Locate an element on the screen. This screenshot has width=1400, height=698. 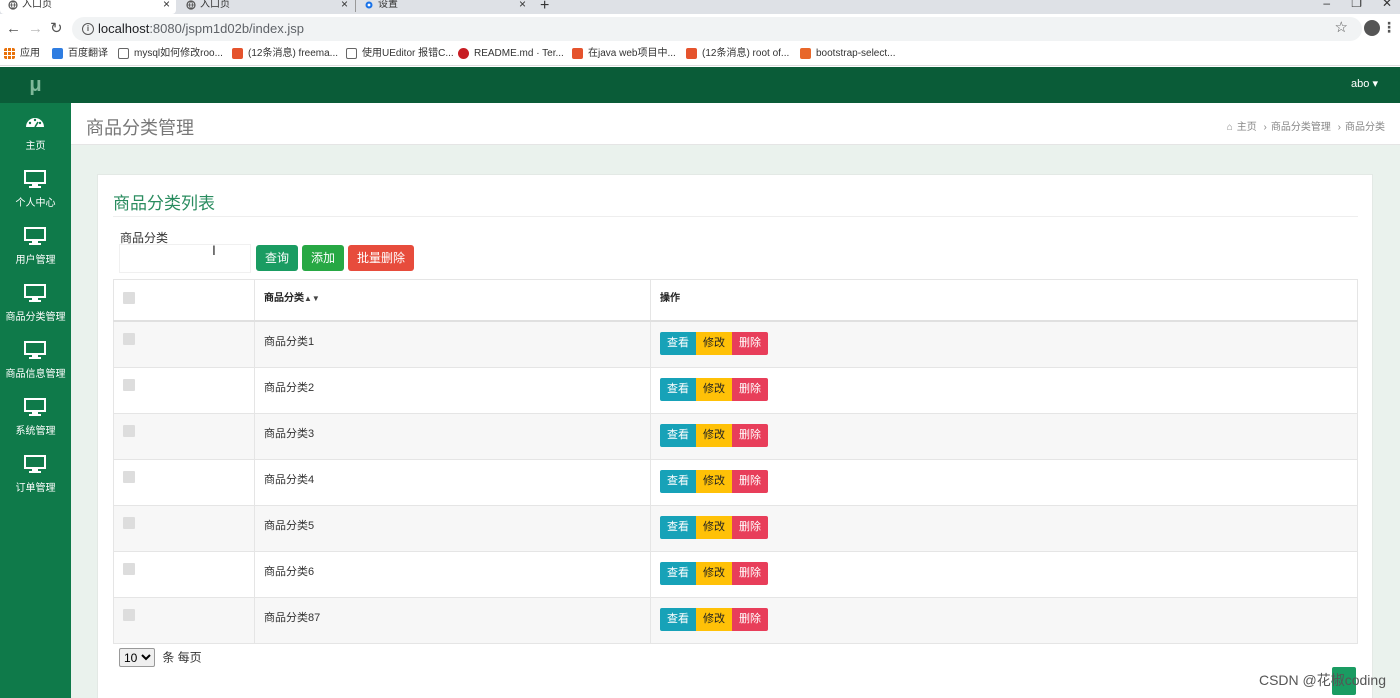
divider is located at coordinates (735, 216).